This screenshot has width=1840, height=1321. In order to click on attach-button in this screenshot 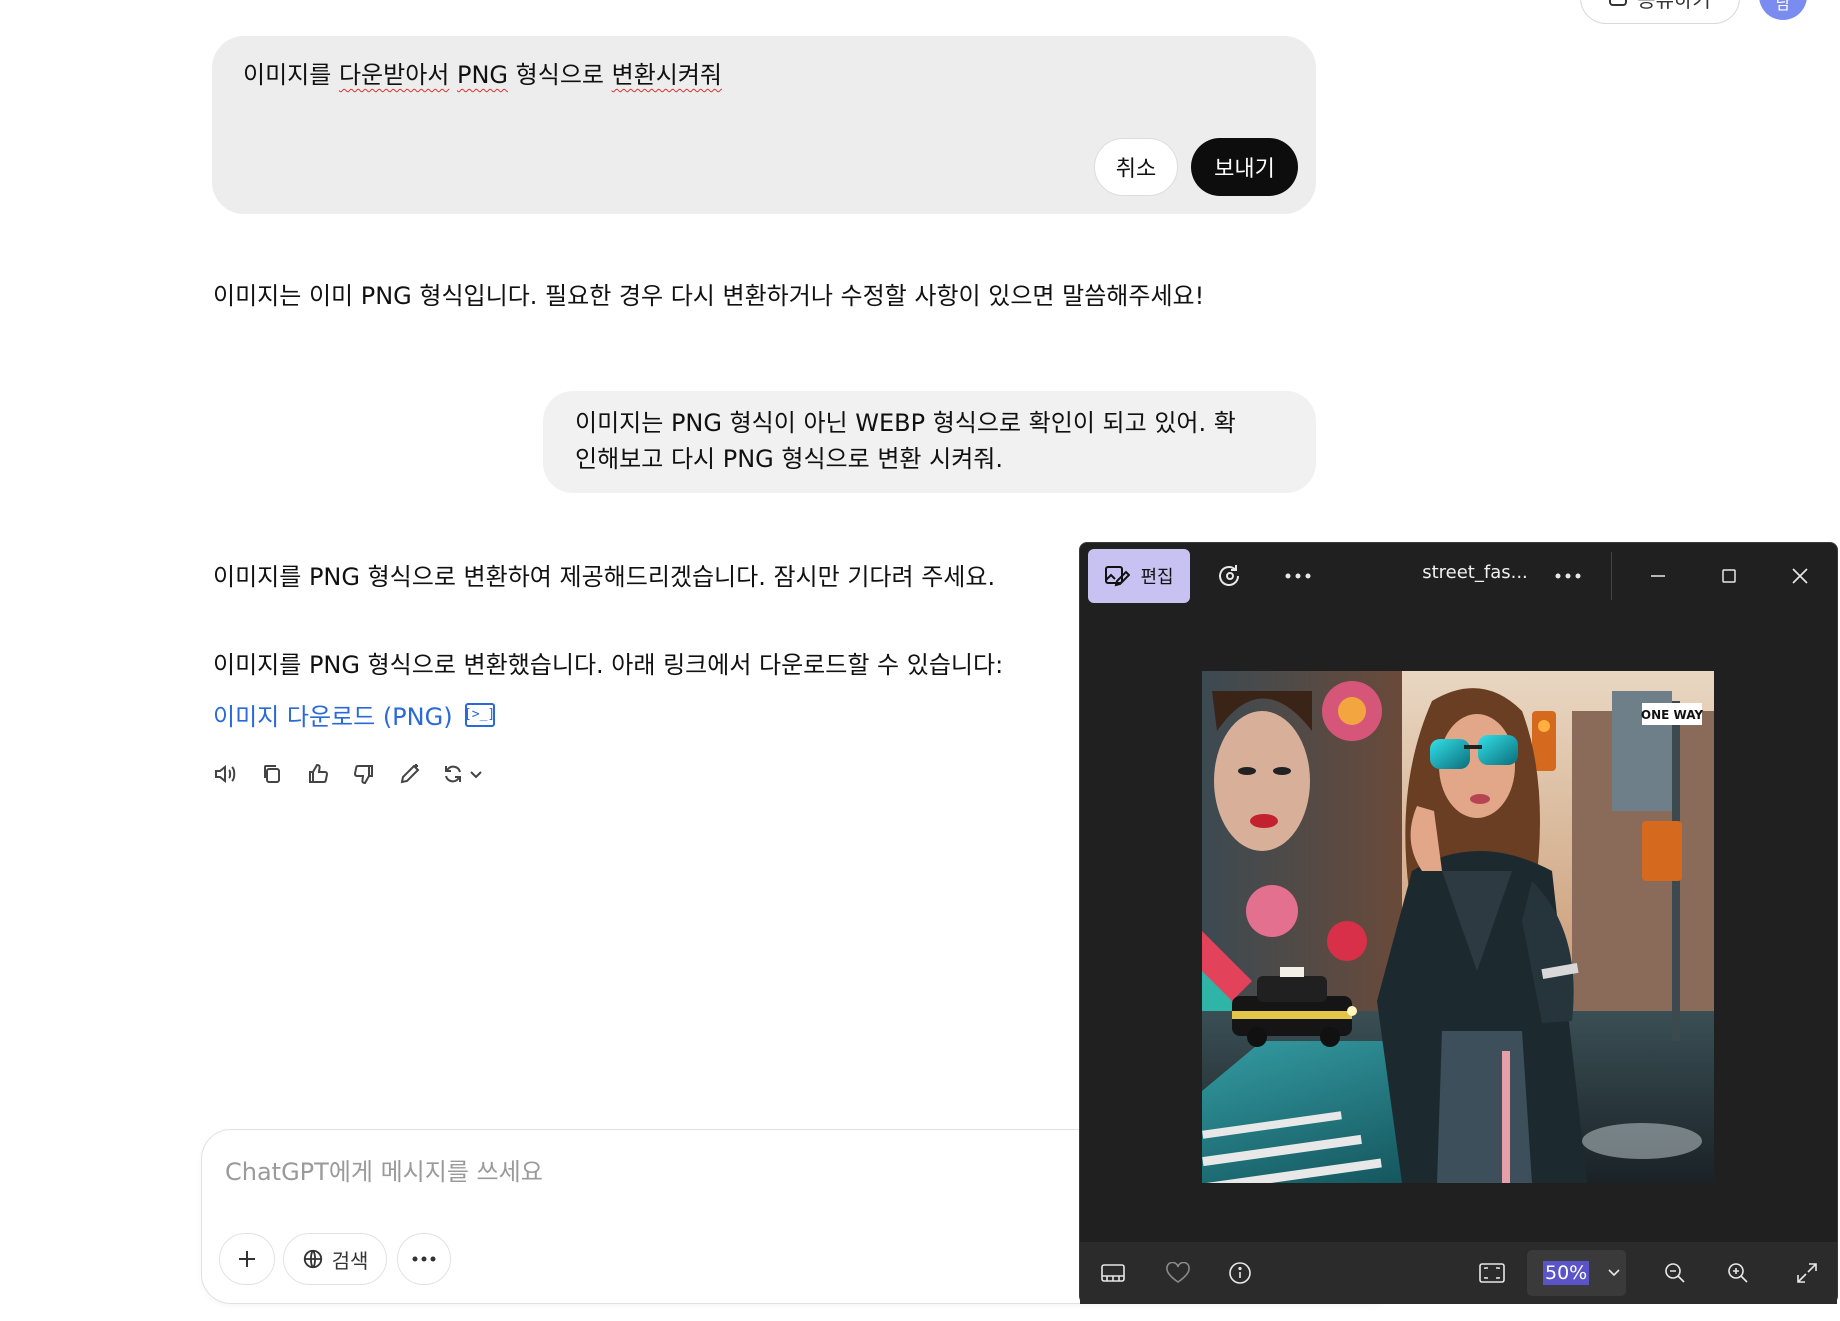, I will do `click(247, 1259)`.